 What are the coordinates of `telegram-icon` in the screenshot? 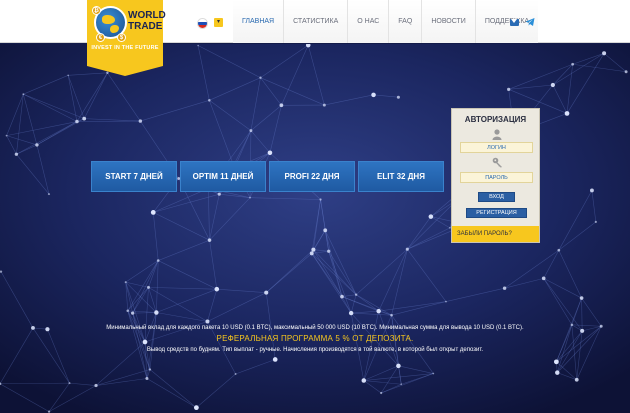 It's located at (530, 22).